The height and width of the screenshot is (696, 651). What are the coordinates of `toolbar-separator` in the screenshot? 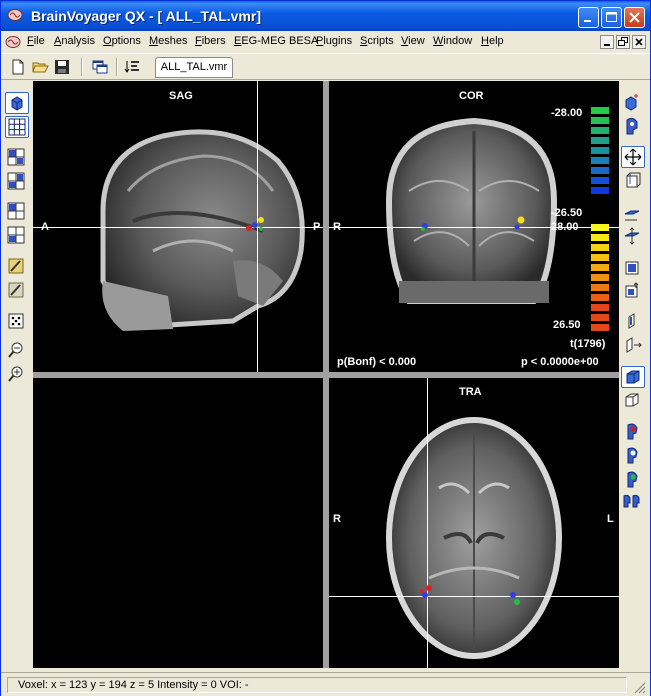 It's located at (117, 67).